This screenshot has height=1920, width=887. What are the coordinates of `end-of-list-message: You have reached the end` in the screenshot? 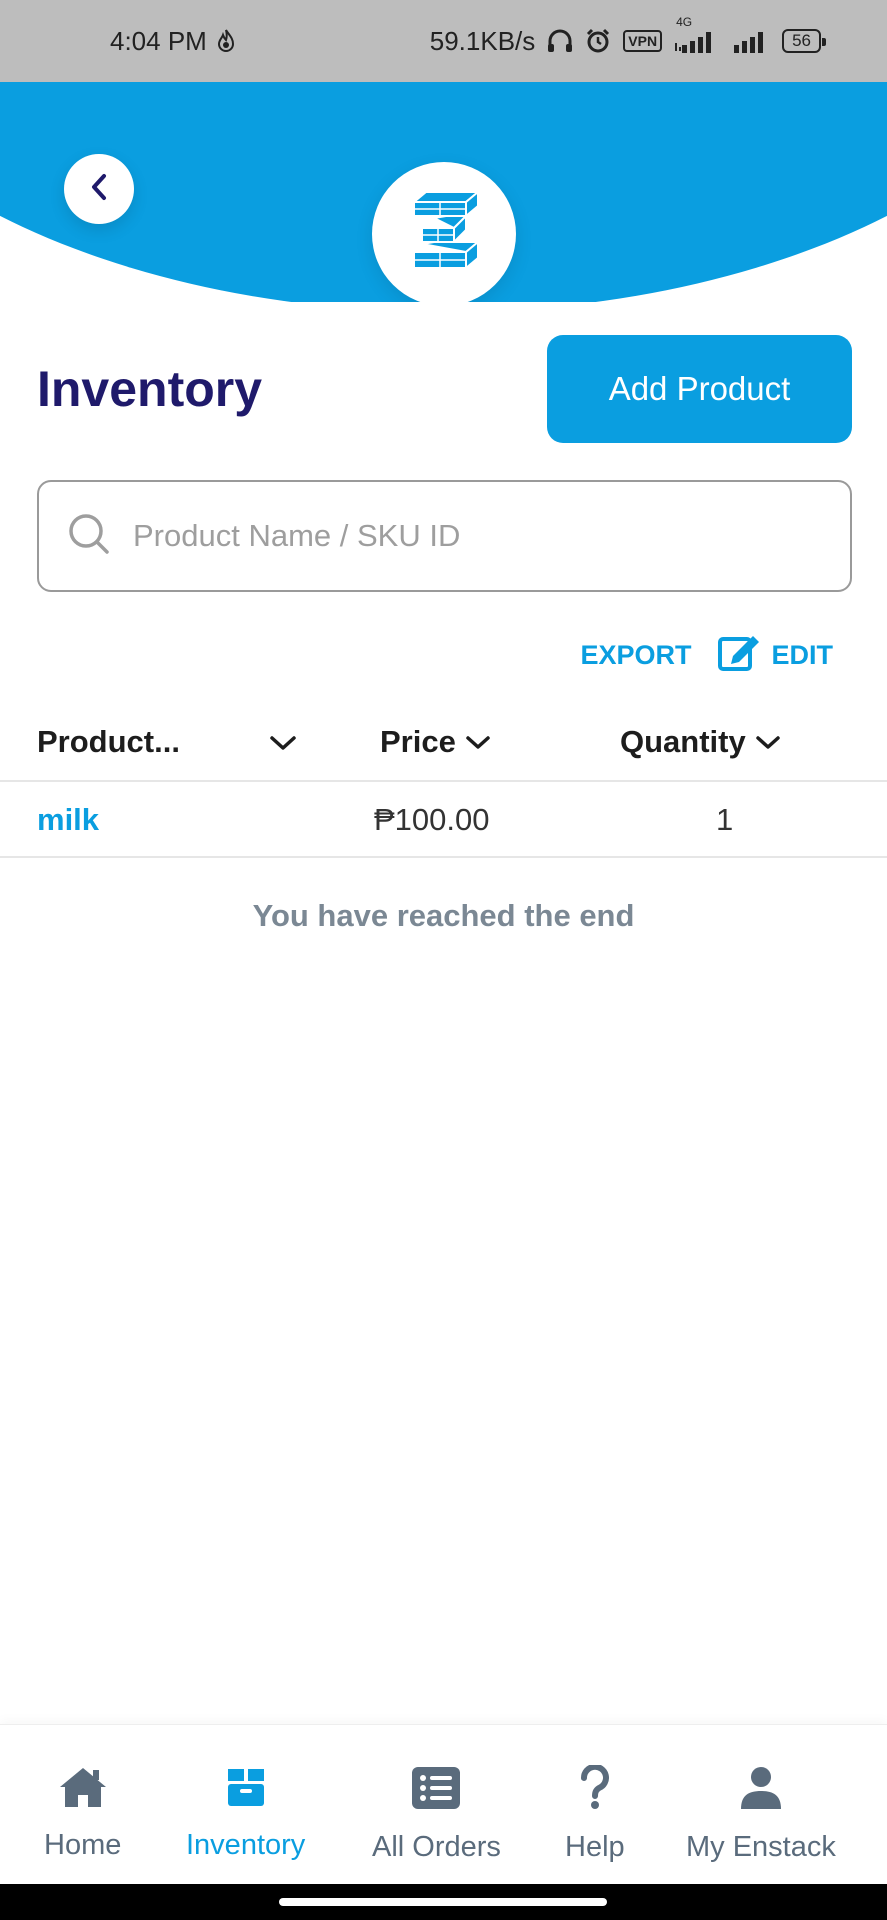 It's located at (443, 915).